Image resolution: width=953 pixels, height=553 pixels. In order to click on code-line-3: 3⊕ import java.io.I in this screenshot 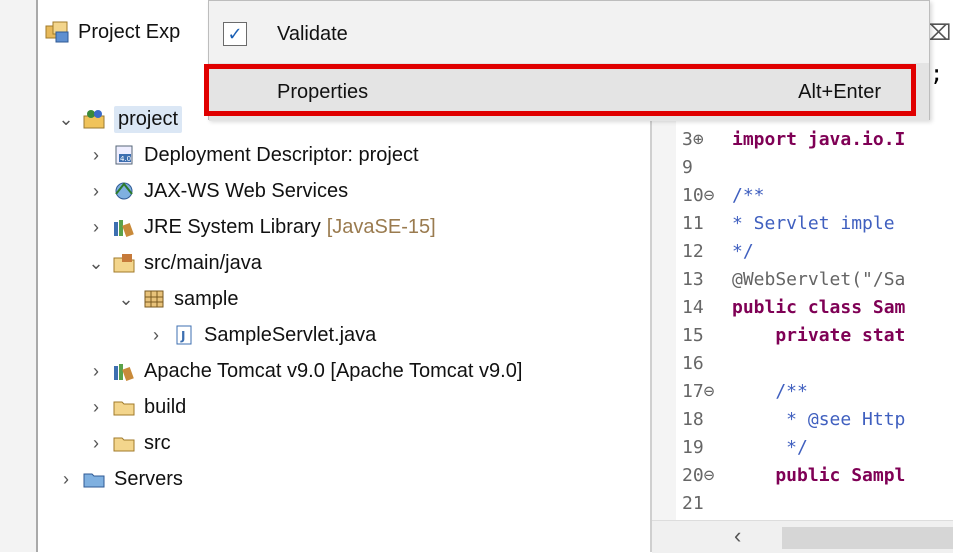, I will do `click(793, 139)`.